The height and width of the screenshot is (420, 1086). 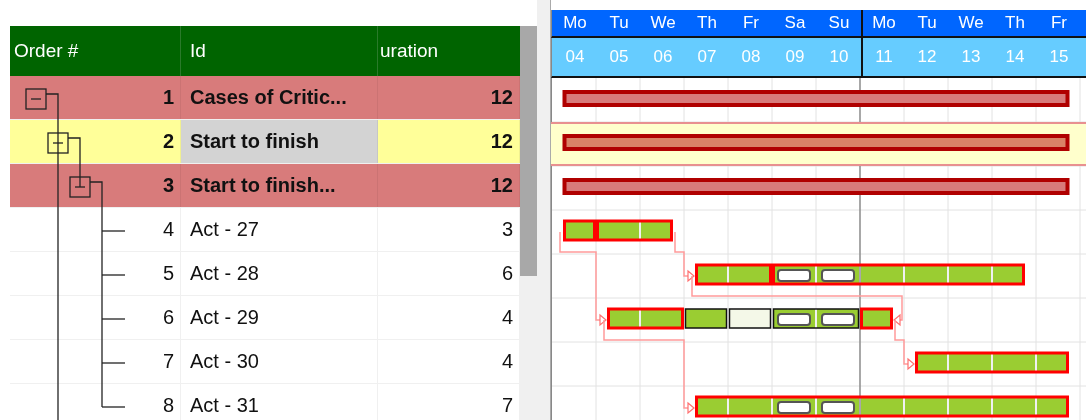 I want to click on order-number: 5, so click(x=168, y=273).